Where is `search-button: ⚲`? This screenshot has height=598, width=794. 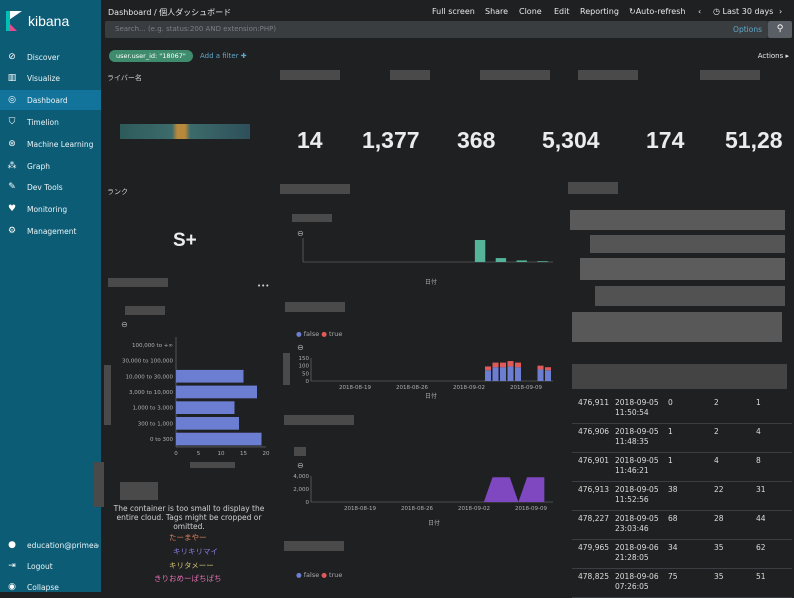
search-button: ⚲ is located at coordinates (780, 29).